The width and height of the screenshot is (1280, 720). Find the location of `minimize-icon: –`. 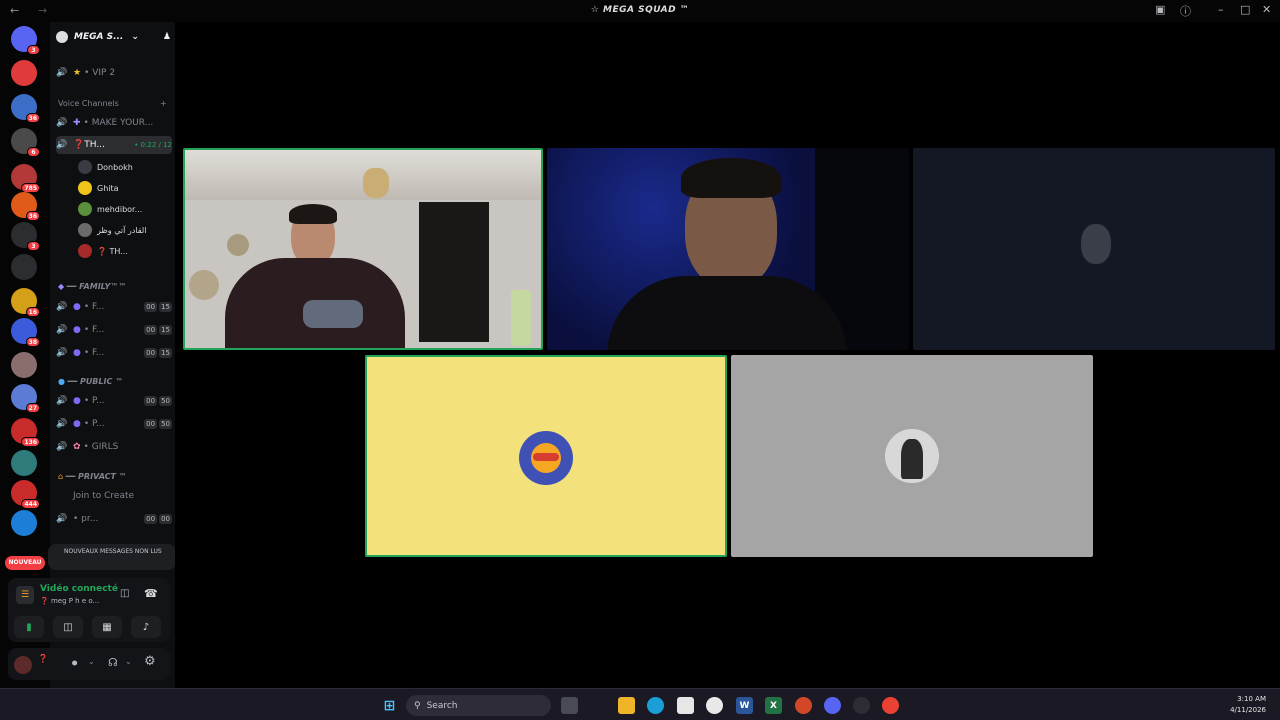

minimize-icon: – is located at coordinates (1221, 9).